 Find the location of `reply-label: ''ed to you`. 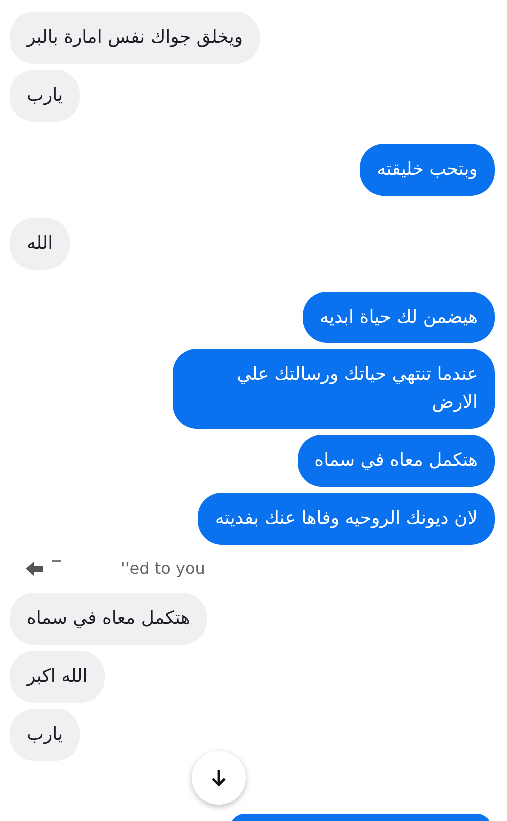

reply-label: ''ed to you is located at coordinates (163, 569).